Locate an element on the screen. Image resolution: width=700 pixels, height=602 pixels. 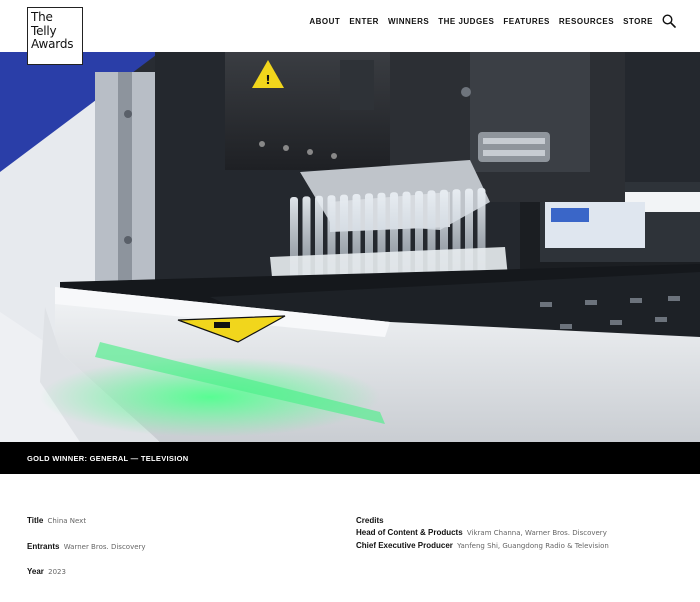
detail-title: Title China Next is located at coordinates (56, 520).